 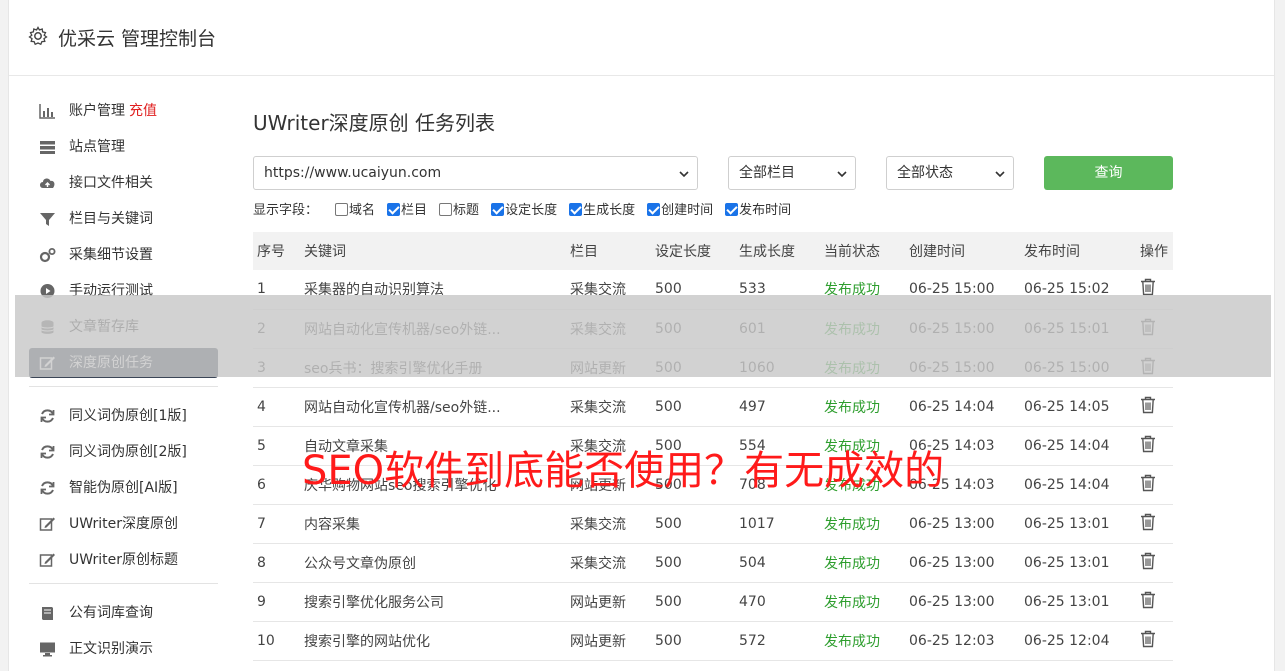 I want to click on sidebar-item: 公有词库查询, so click(x=123, y=613).